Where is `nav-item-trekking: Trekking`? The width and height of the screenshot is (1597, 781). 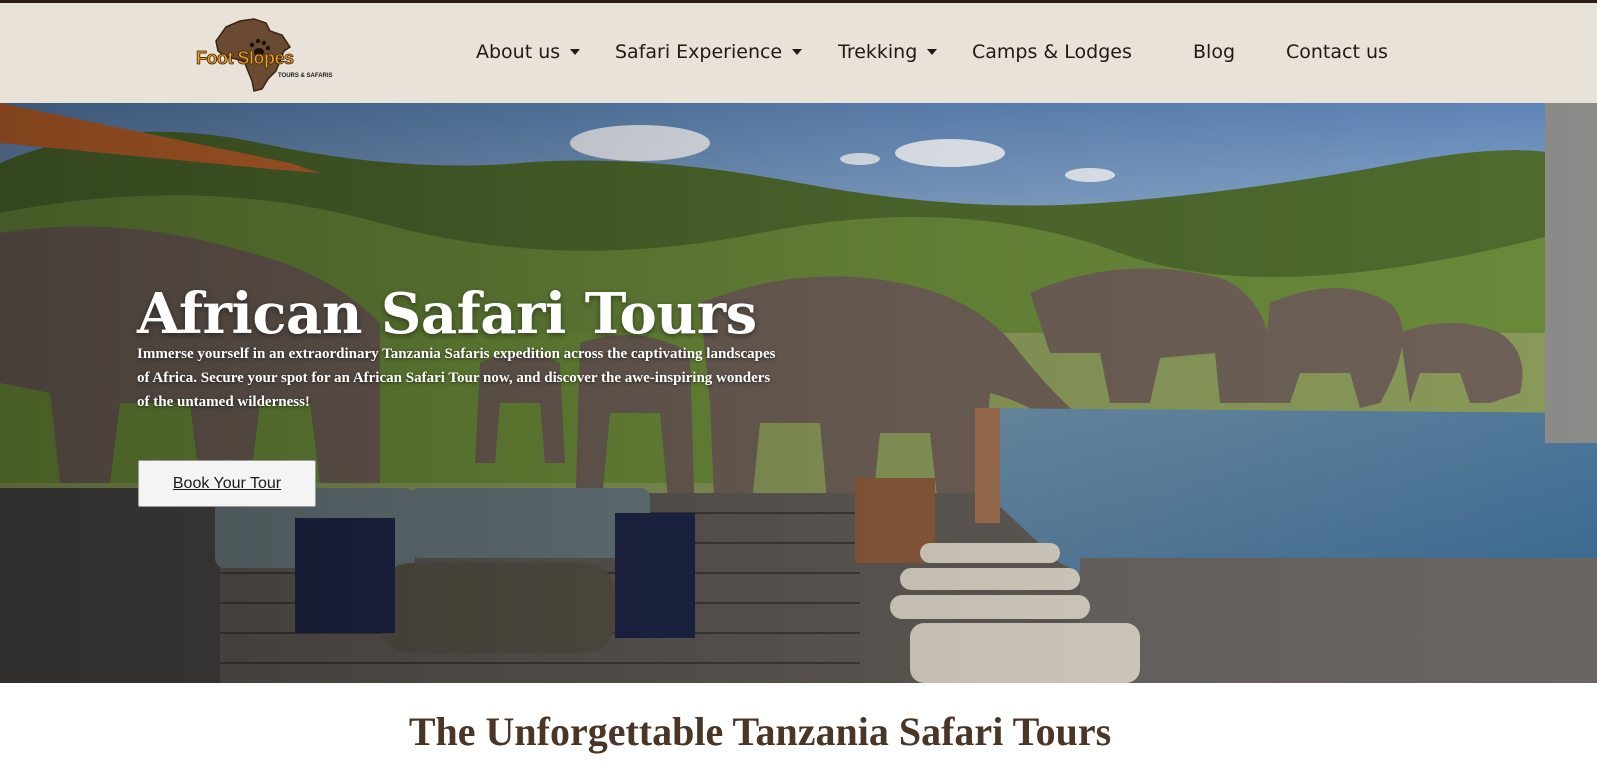 nav-item-trekking: Trekking is located at coordinates (888, 52).